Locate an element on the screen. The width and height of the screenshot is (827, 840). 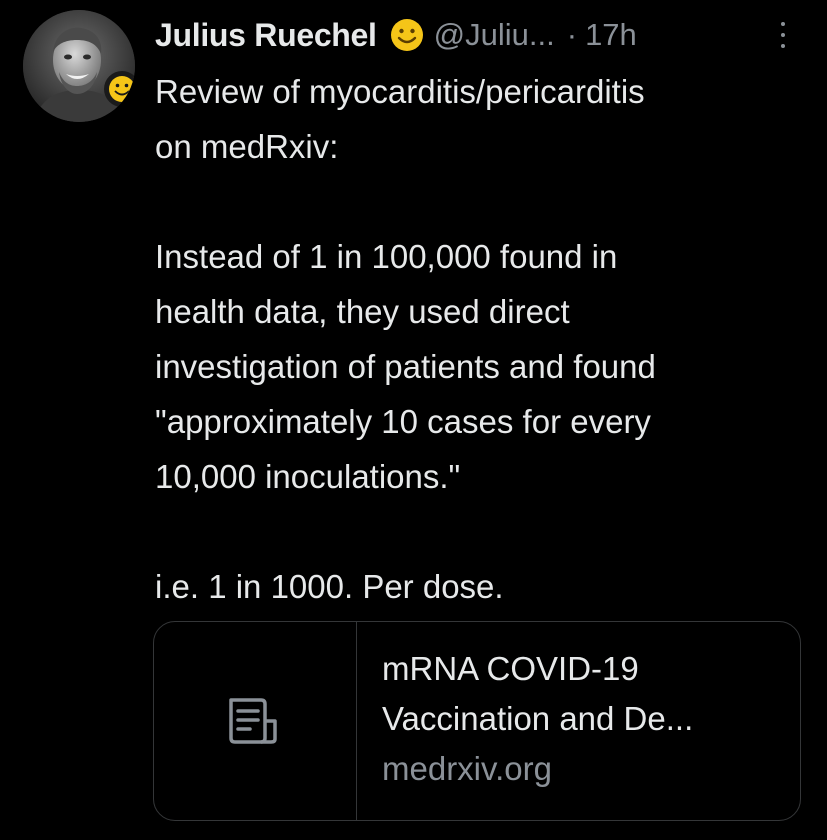
link-card-domain: medrxiv.org is located at coordinates (467, 768).